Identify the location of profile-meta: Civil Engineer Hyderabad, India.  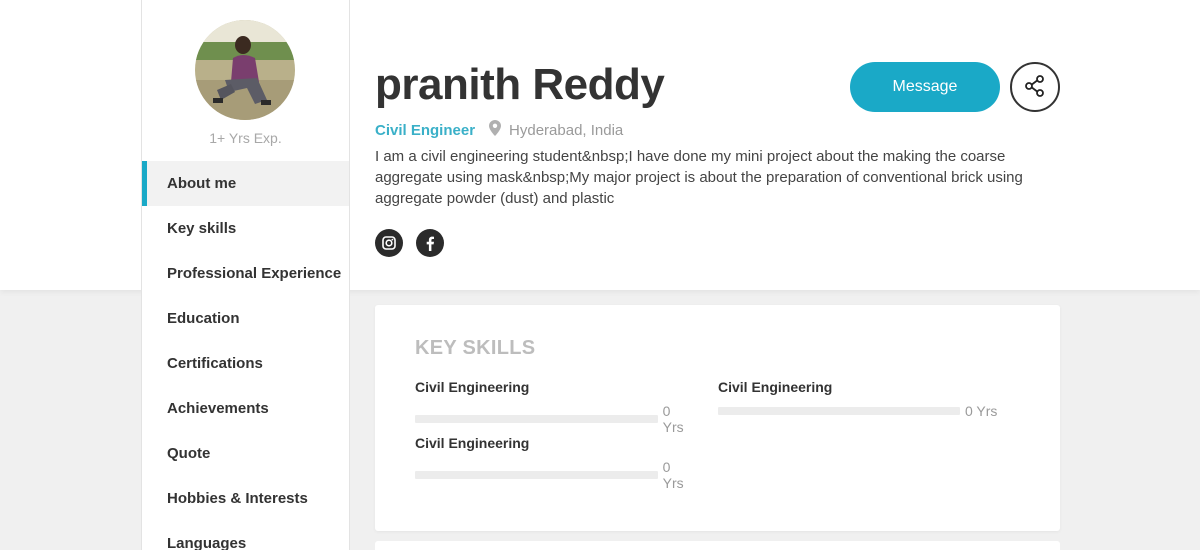
(499, 130).